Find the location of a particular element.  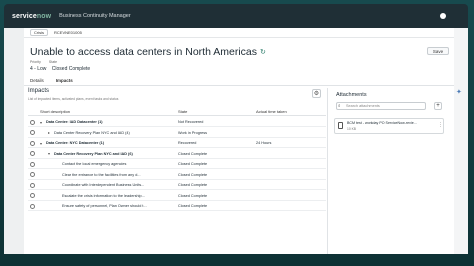

app-header: servicenow Business Continuity Manager is located at coordinates (236, 16).